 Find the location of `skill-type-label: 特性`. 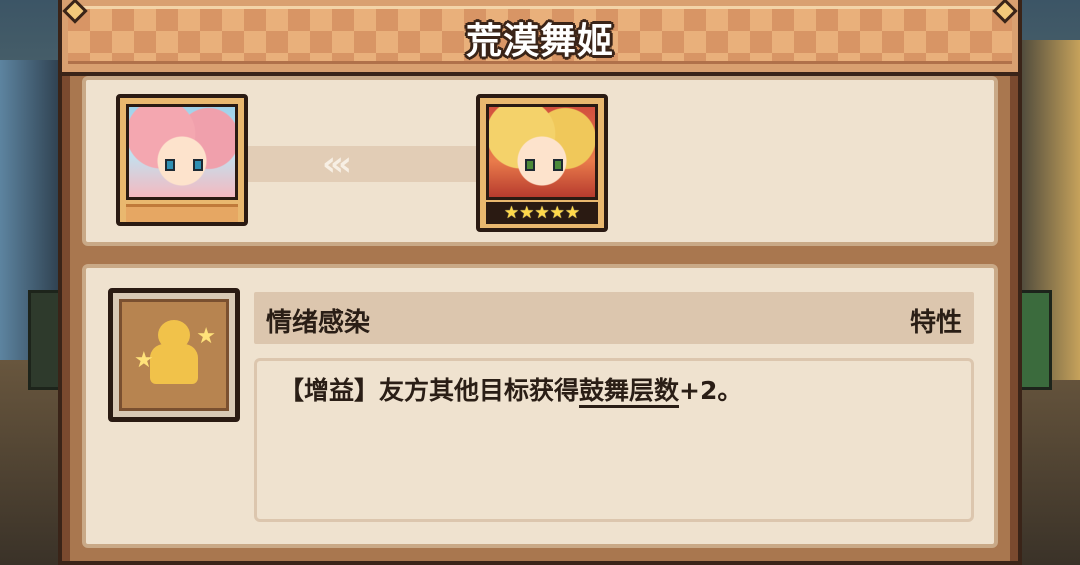

skill-type-label: 特性 is located at coordinates (935, 323).